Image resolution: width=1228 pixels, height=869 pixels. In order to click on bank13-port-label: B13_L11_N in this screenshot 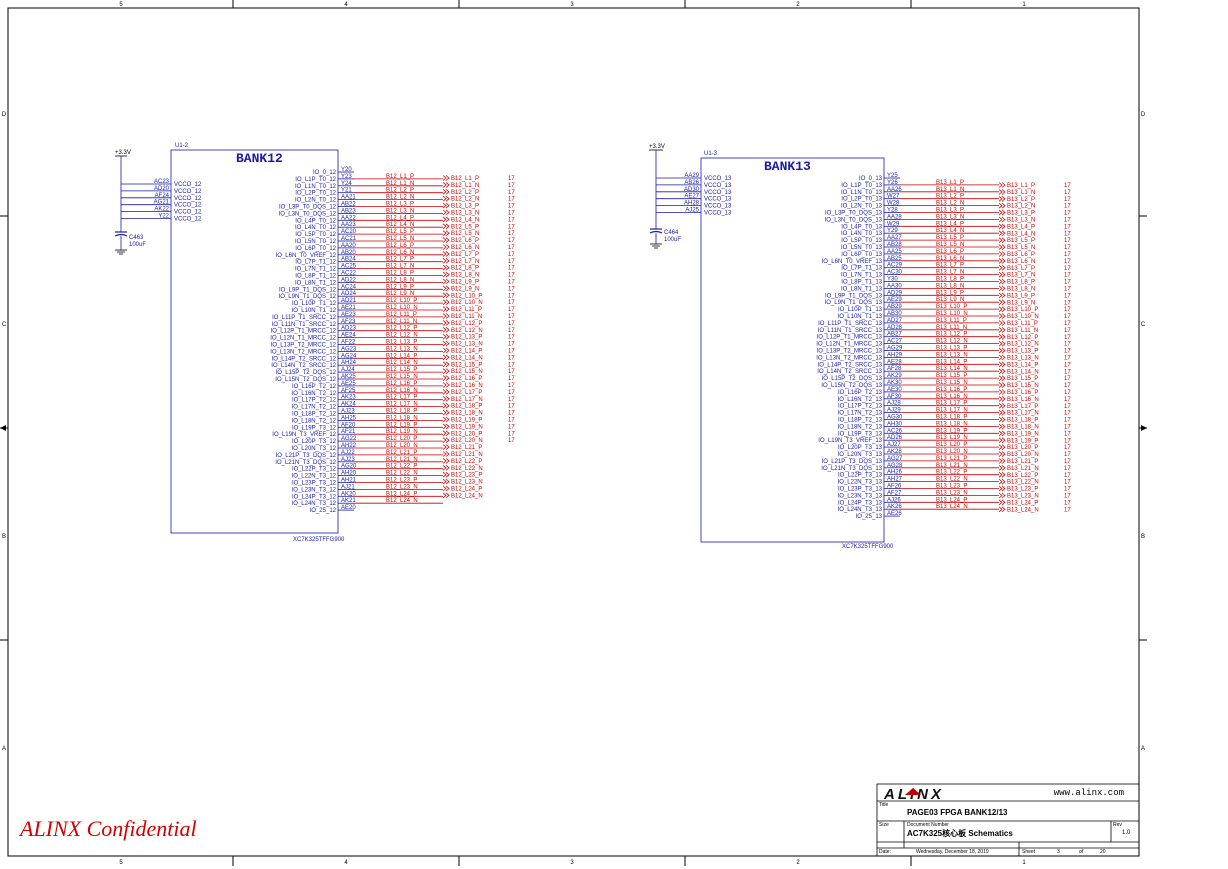, I will do `click(1022, 331)`.